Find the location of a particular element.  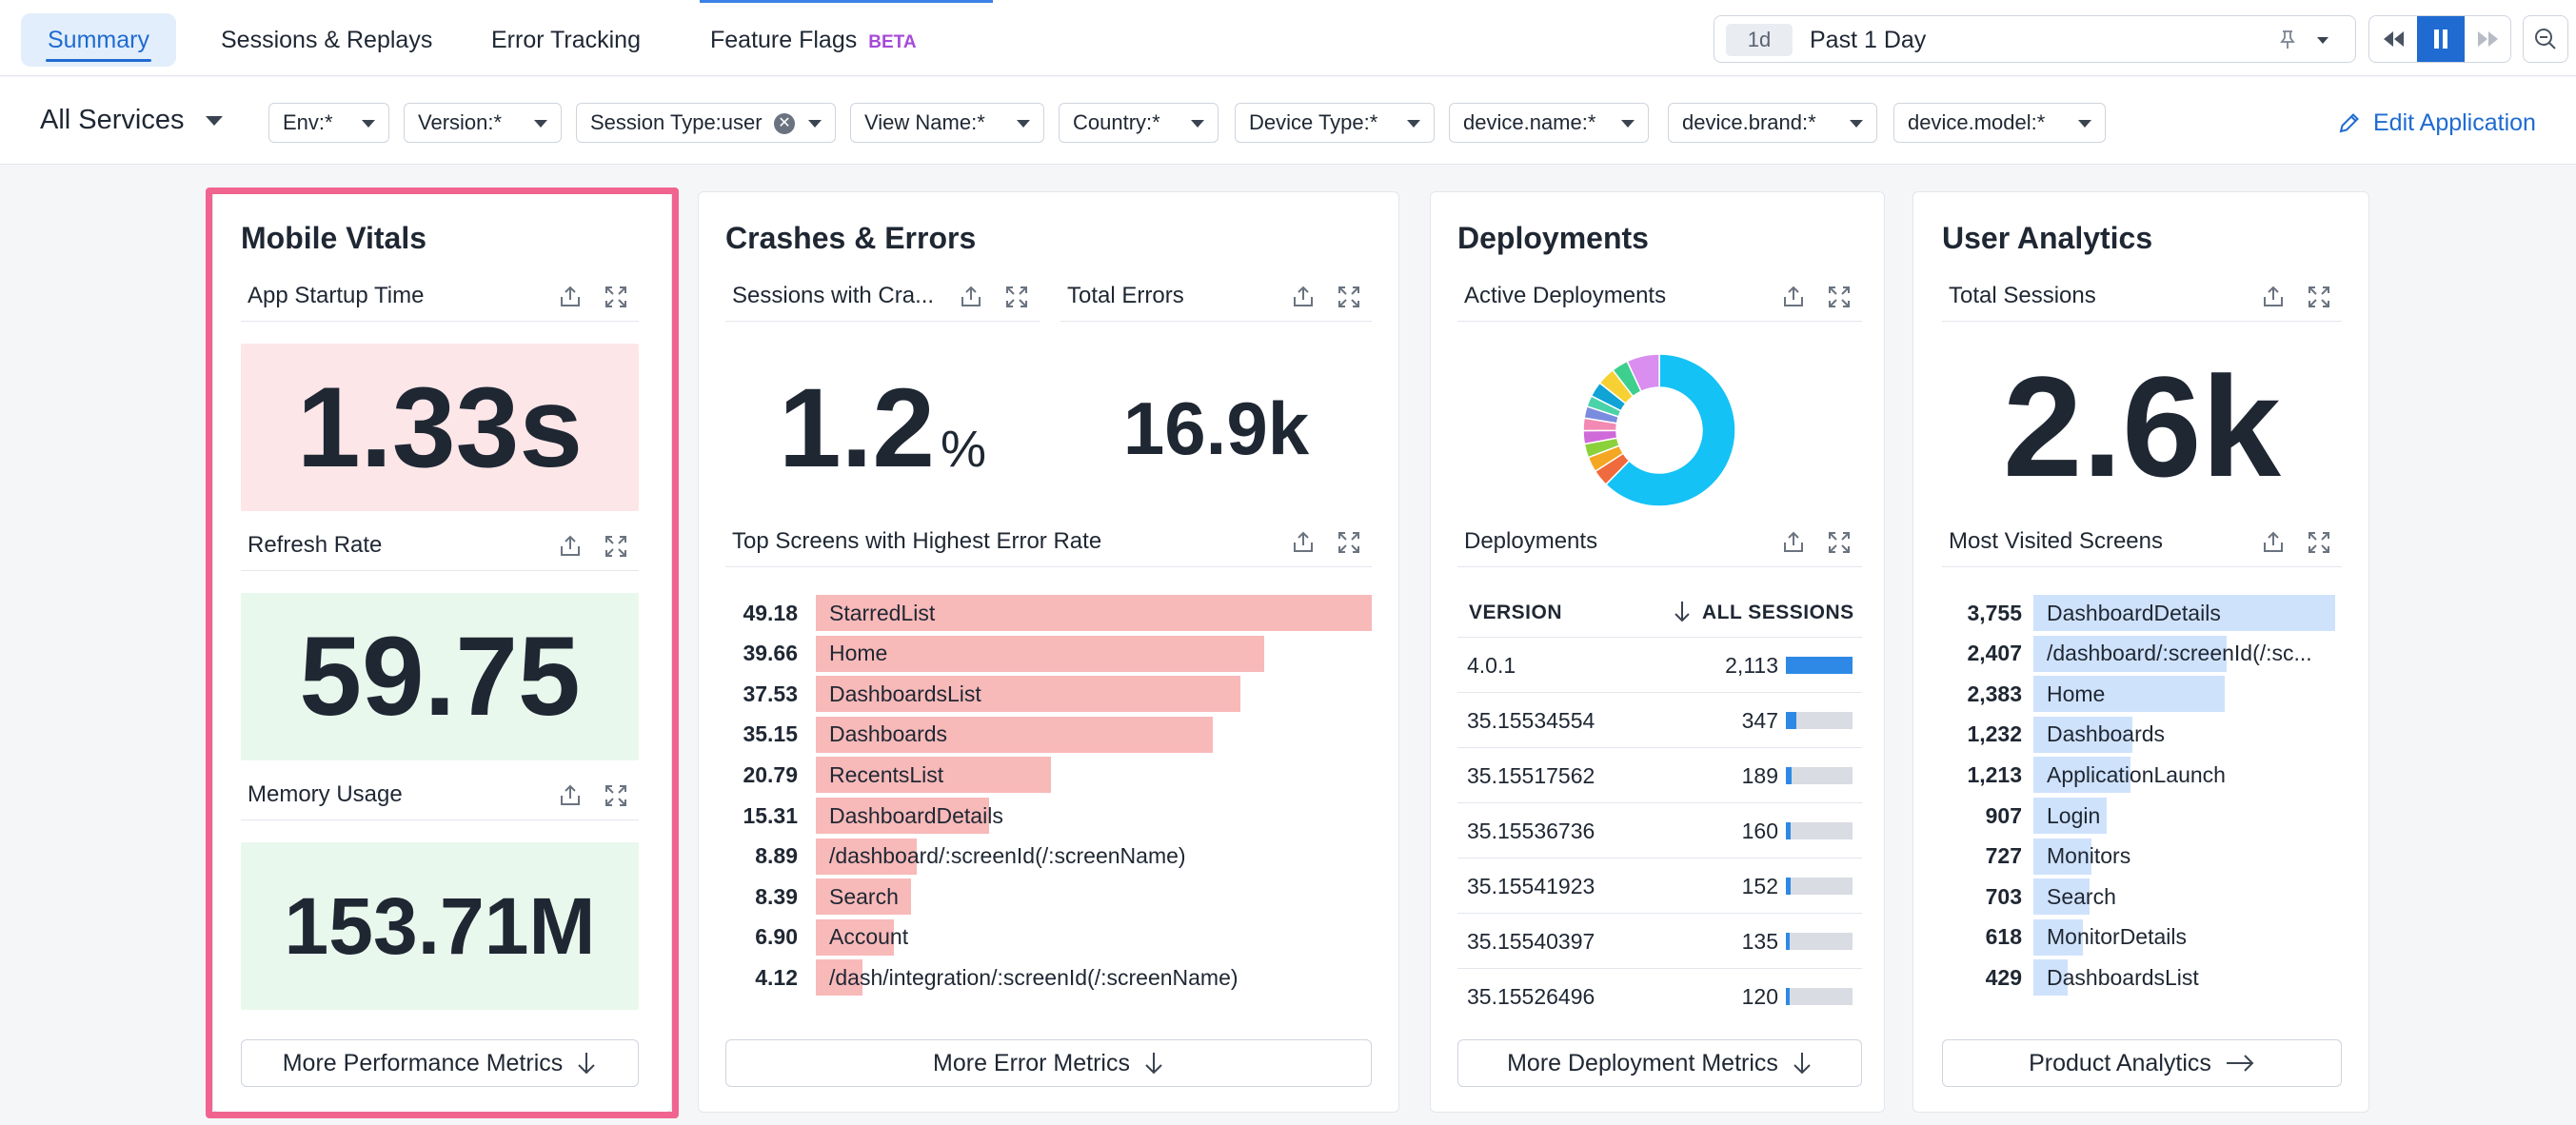

visited-screen-row: 2,383 Home is located at coordinates (2142, 694).